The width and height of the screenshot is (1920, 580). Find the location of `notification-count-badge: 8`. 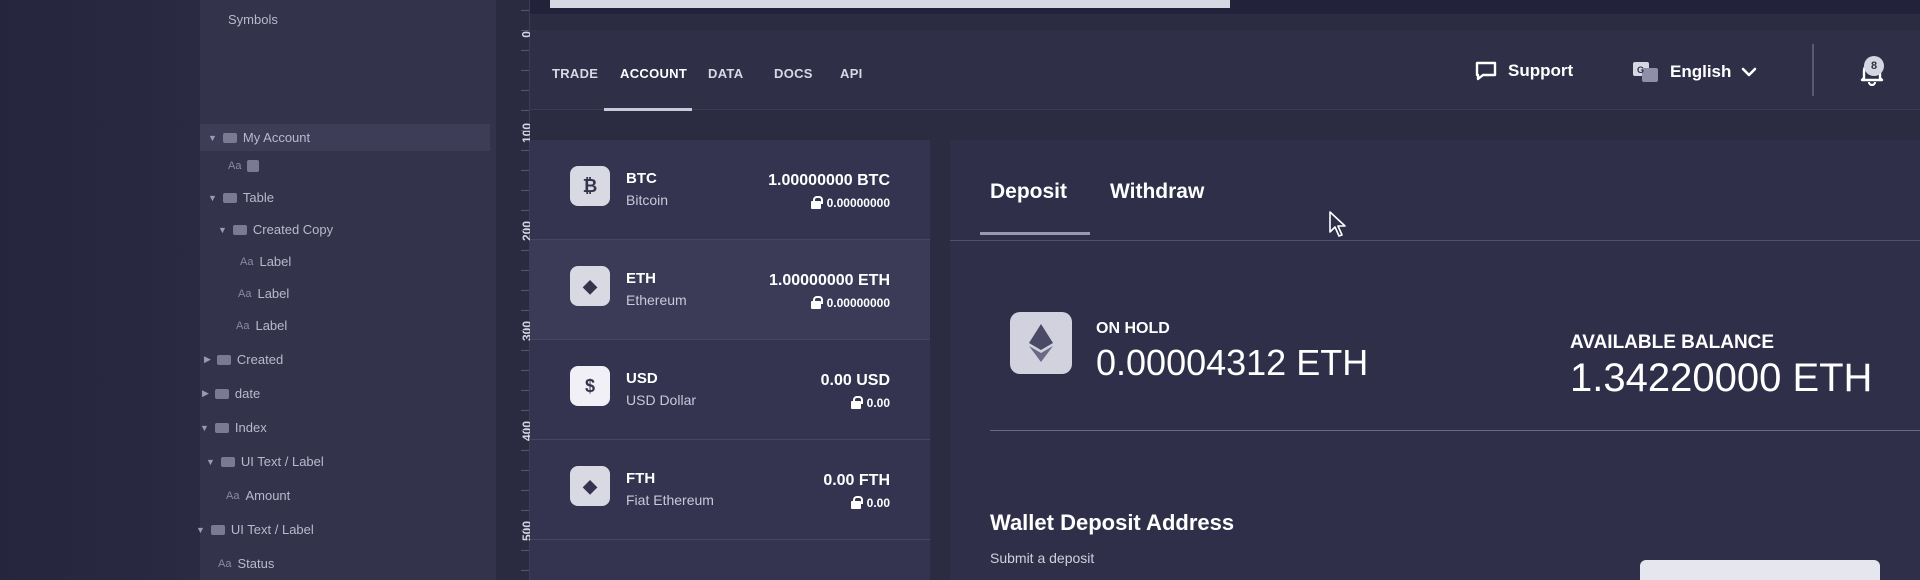

notification-count-badge: 8 is located at coordinates (1874, 66).